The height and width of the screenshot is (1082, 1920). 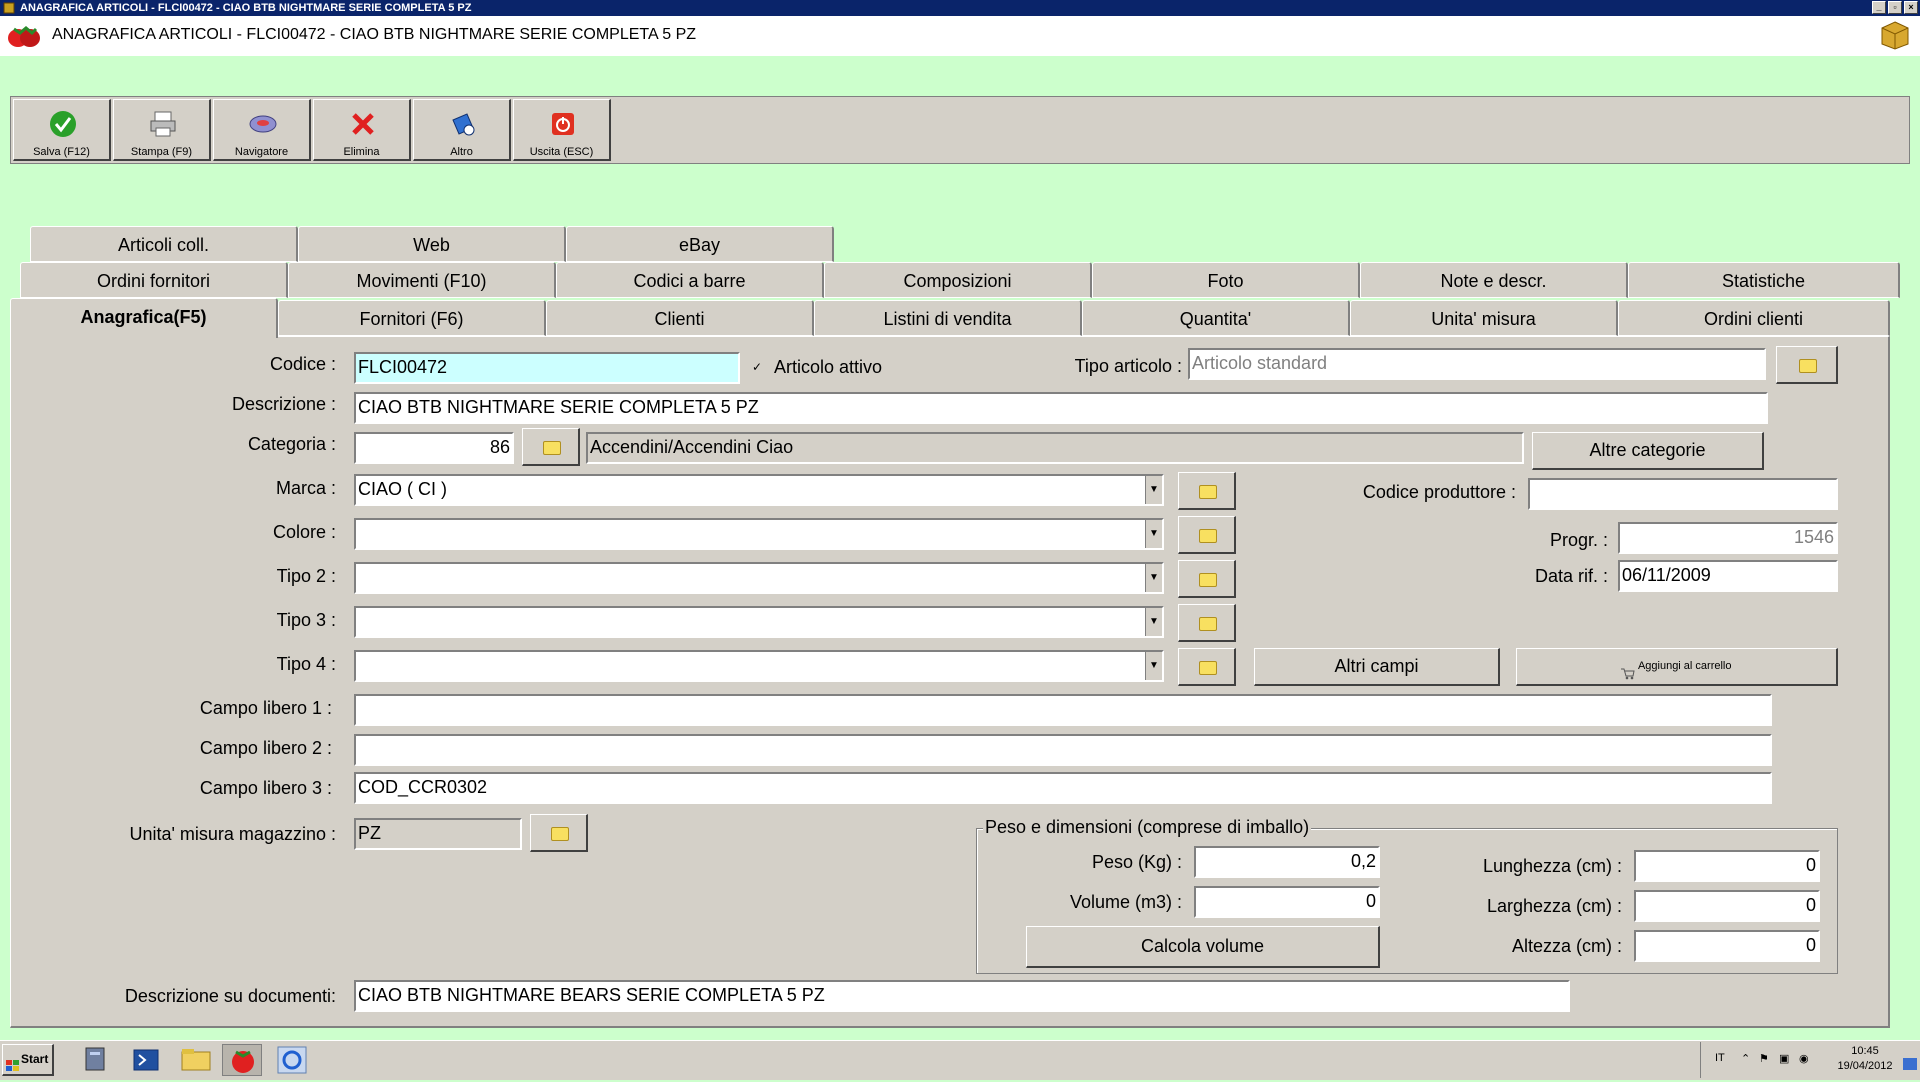 What do you see at coordinates (828, 367) in the screenshot?
I see `articolo-attivo-label: Articolo attivo` at bounding box center [828, 367].